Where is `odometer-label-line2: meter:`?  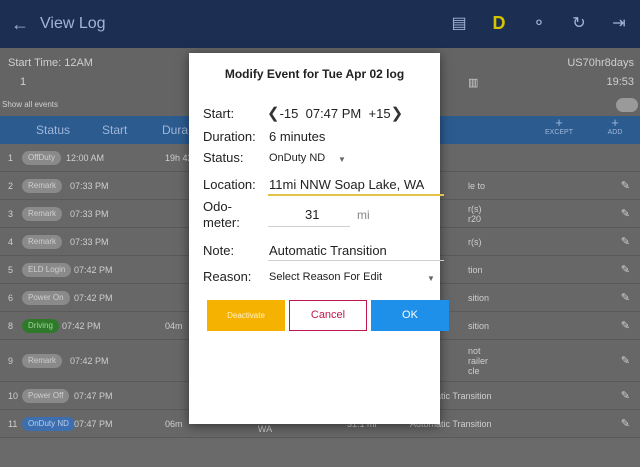 odometer-label-line2: meter: is located at coordinates (221, 222).